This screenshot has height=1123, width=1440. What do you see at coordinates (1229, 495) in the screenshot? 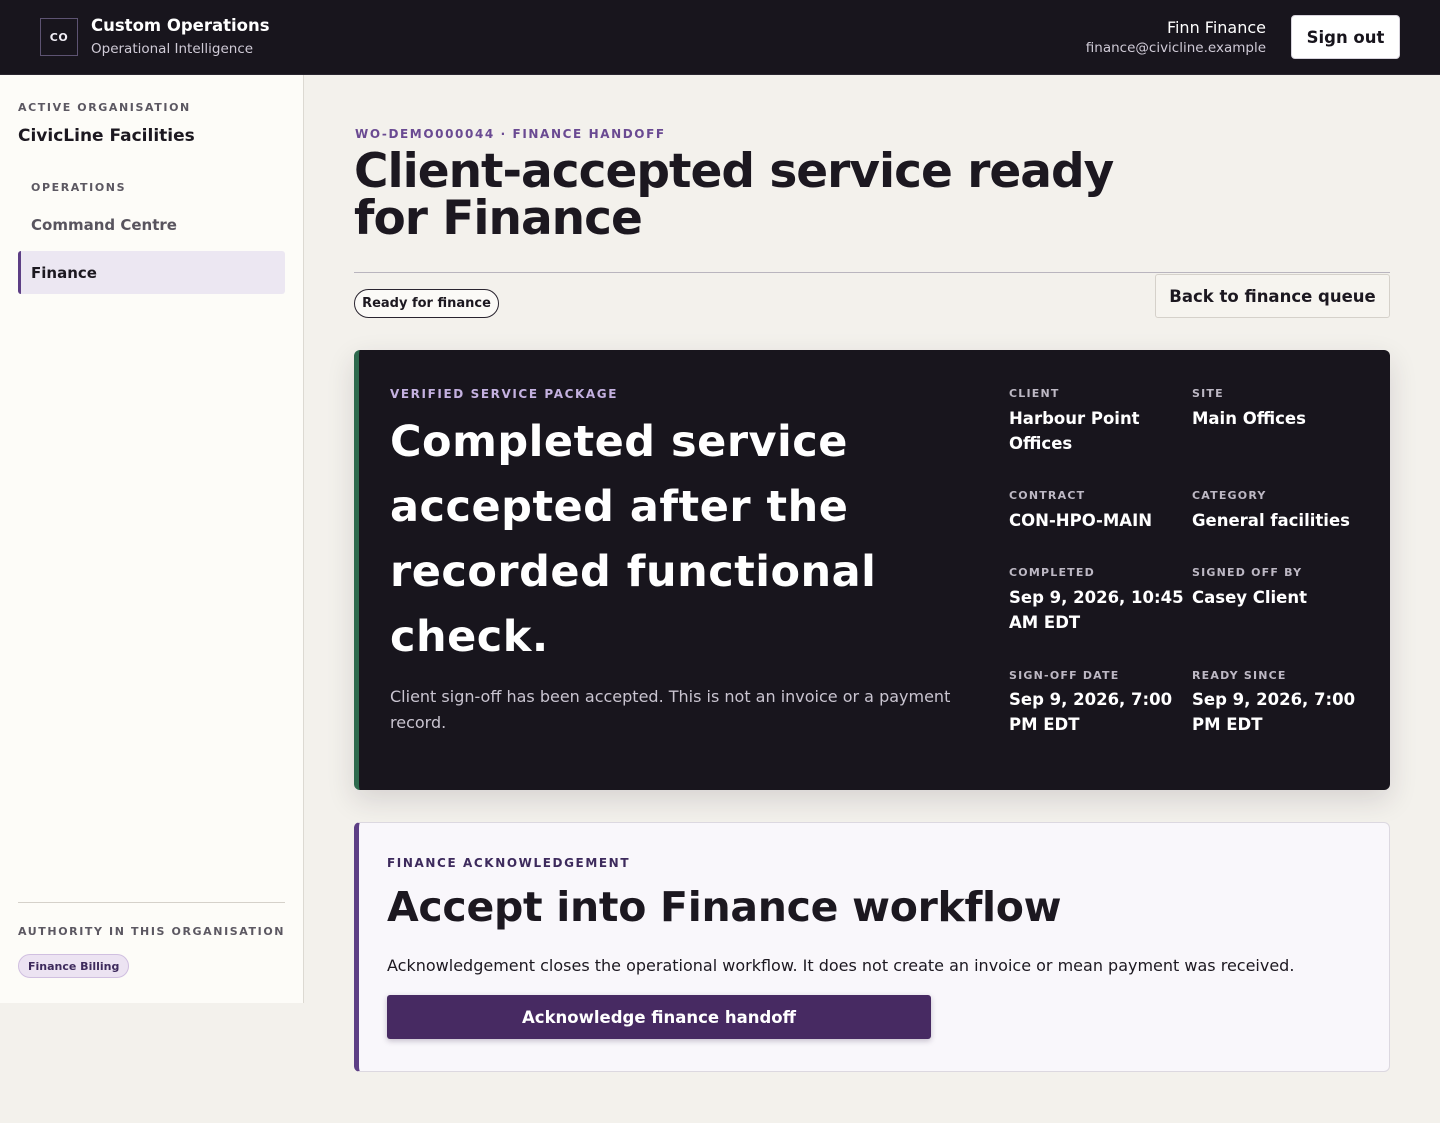
I see `fact-label-category: CATEGORY` at bounding box center [1229, 495].